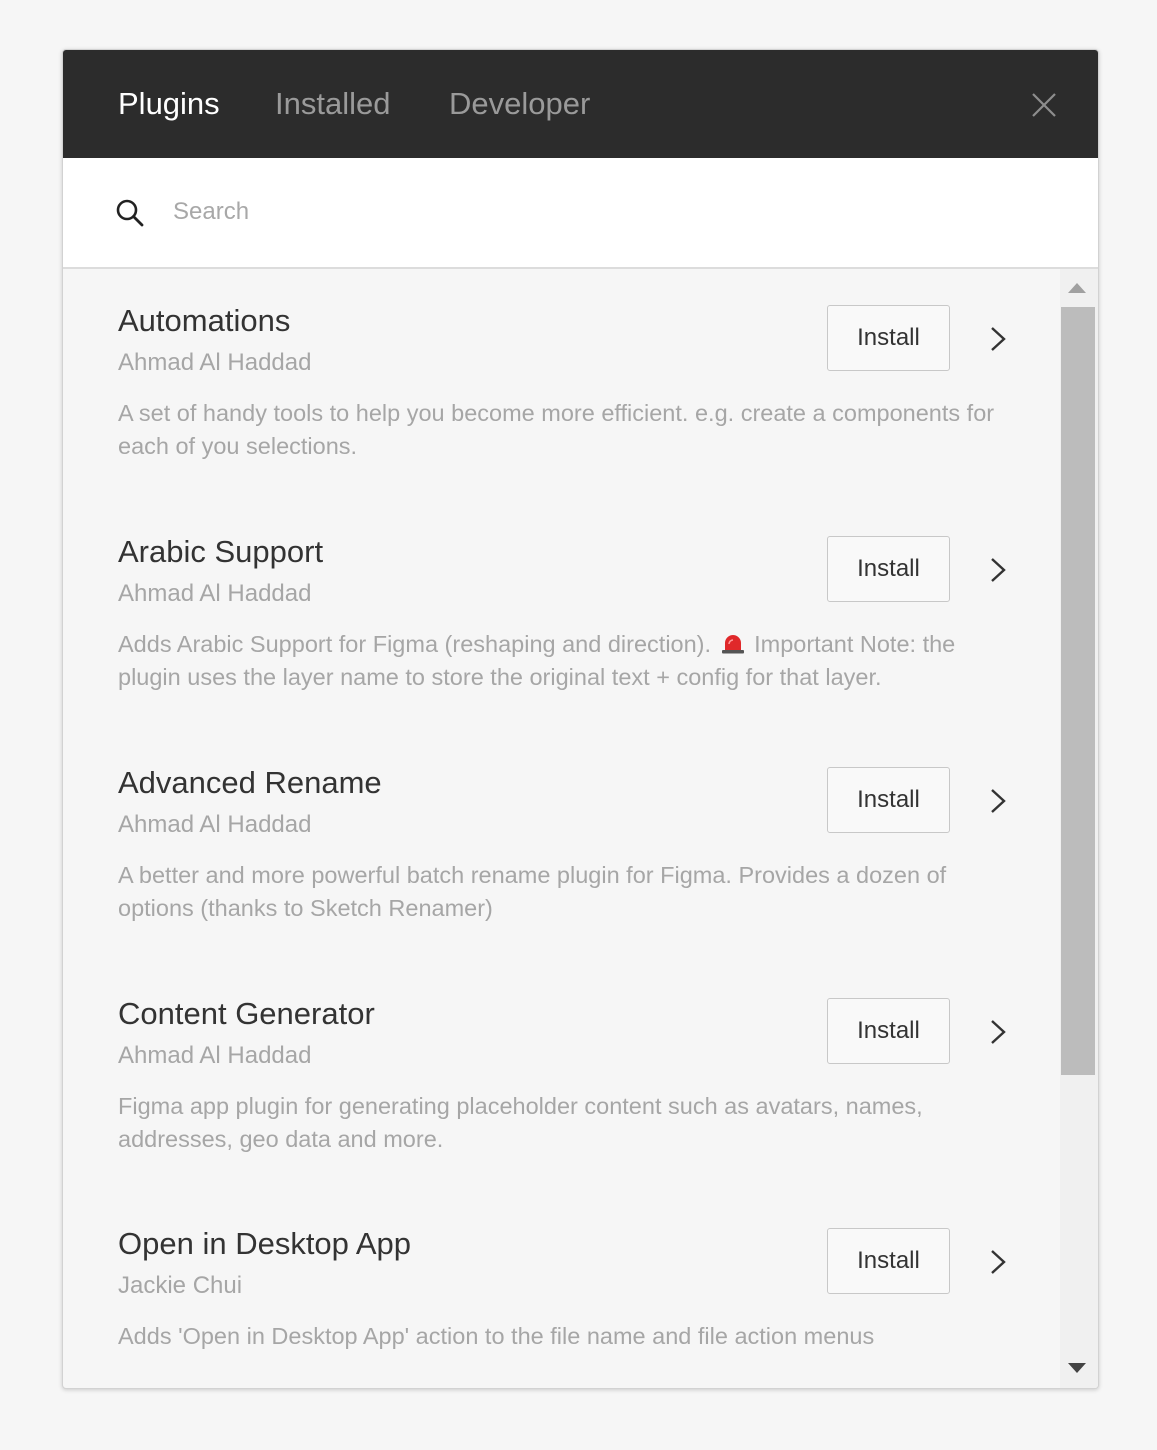  What do you see at coordinates (1078, 691) in the screenshot?
I see `scrollbar-thumb` at bounding box center [1078, 691].